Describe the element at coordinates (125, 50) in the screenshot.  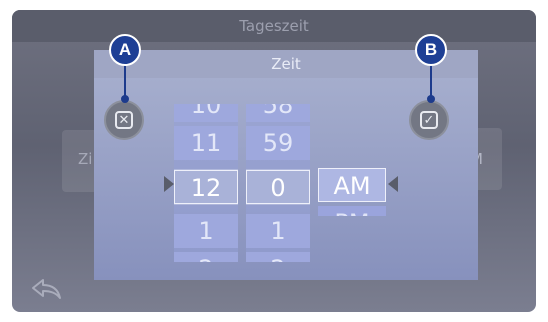
I see `callout-a-badge: A` at that location.